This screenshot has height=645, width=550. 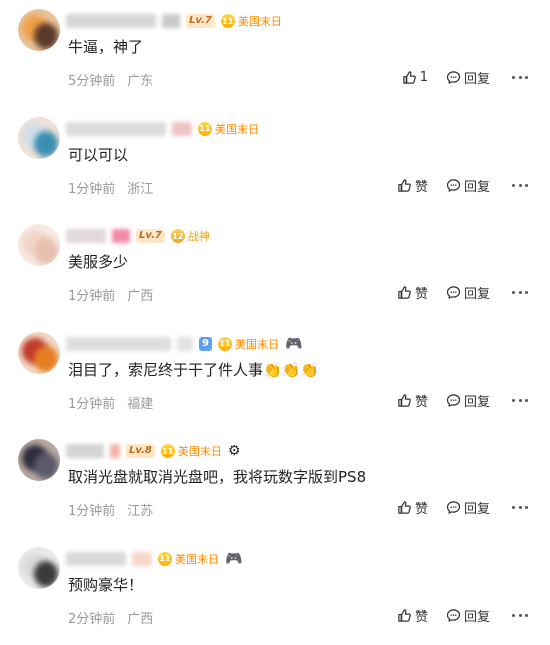 What do you see at coordinates (198, 236) in the screenshot?
I see `medal-label: 战神` at bounding box center [198, 236].